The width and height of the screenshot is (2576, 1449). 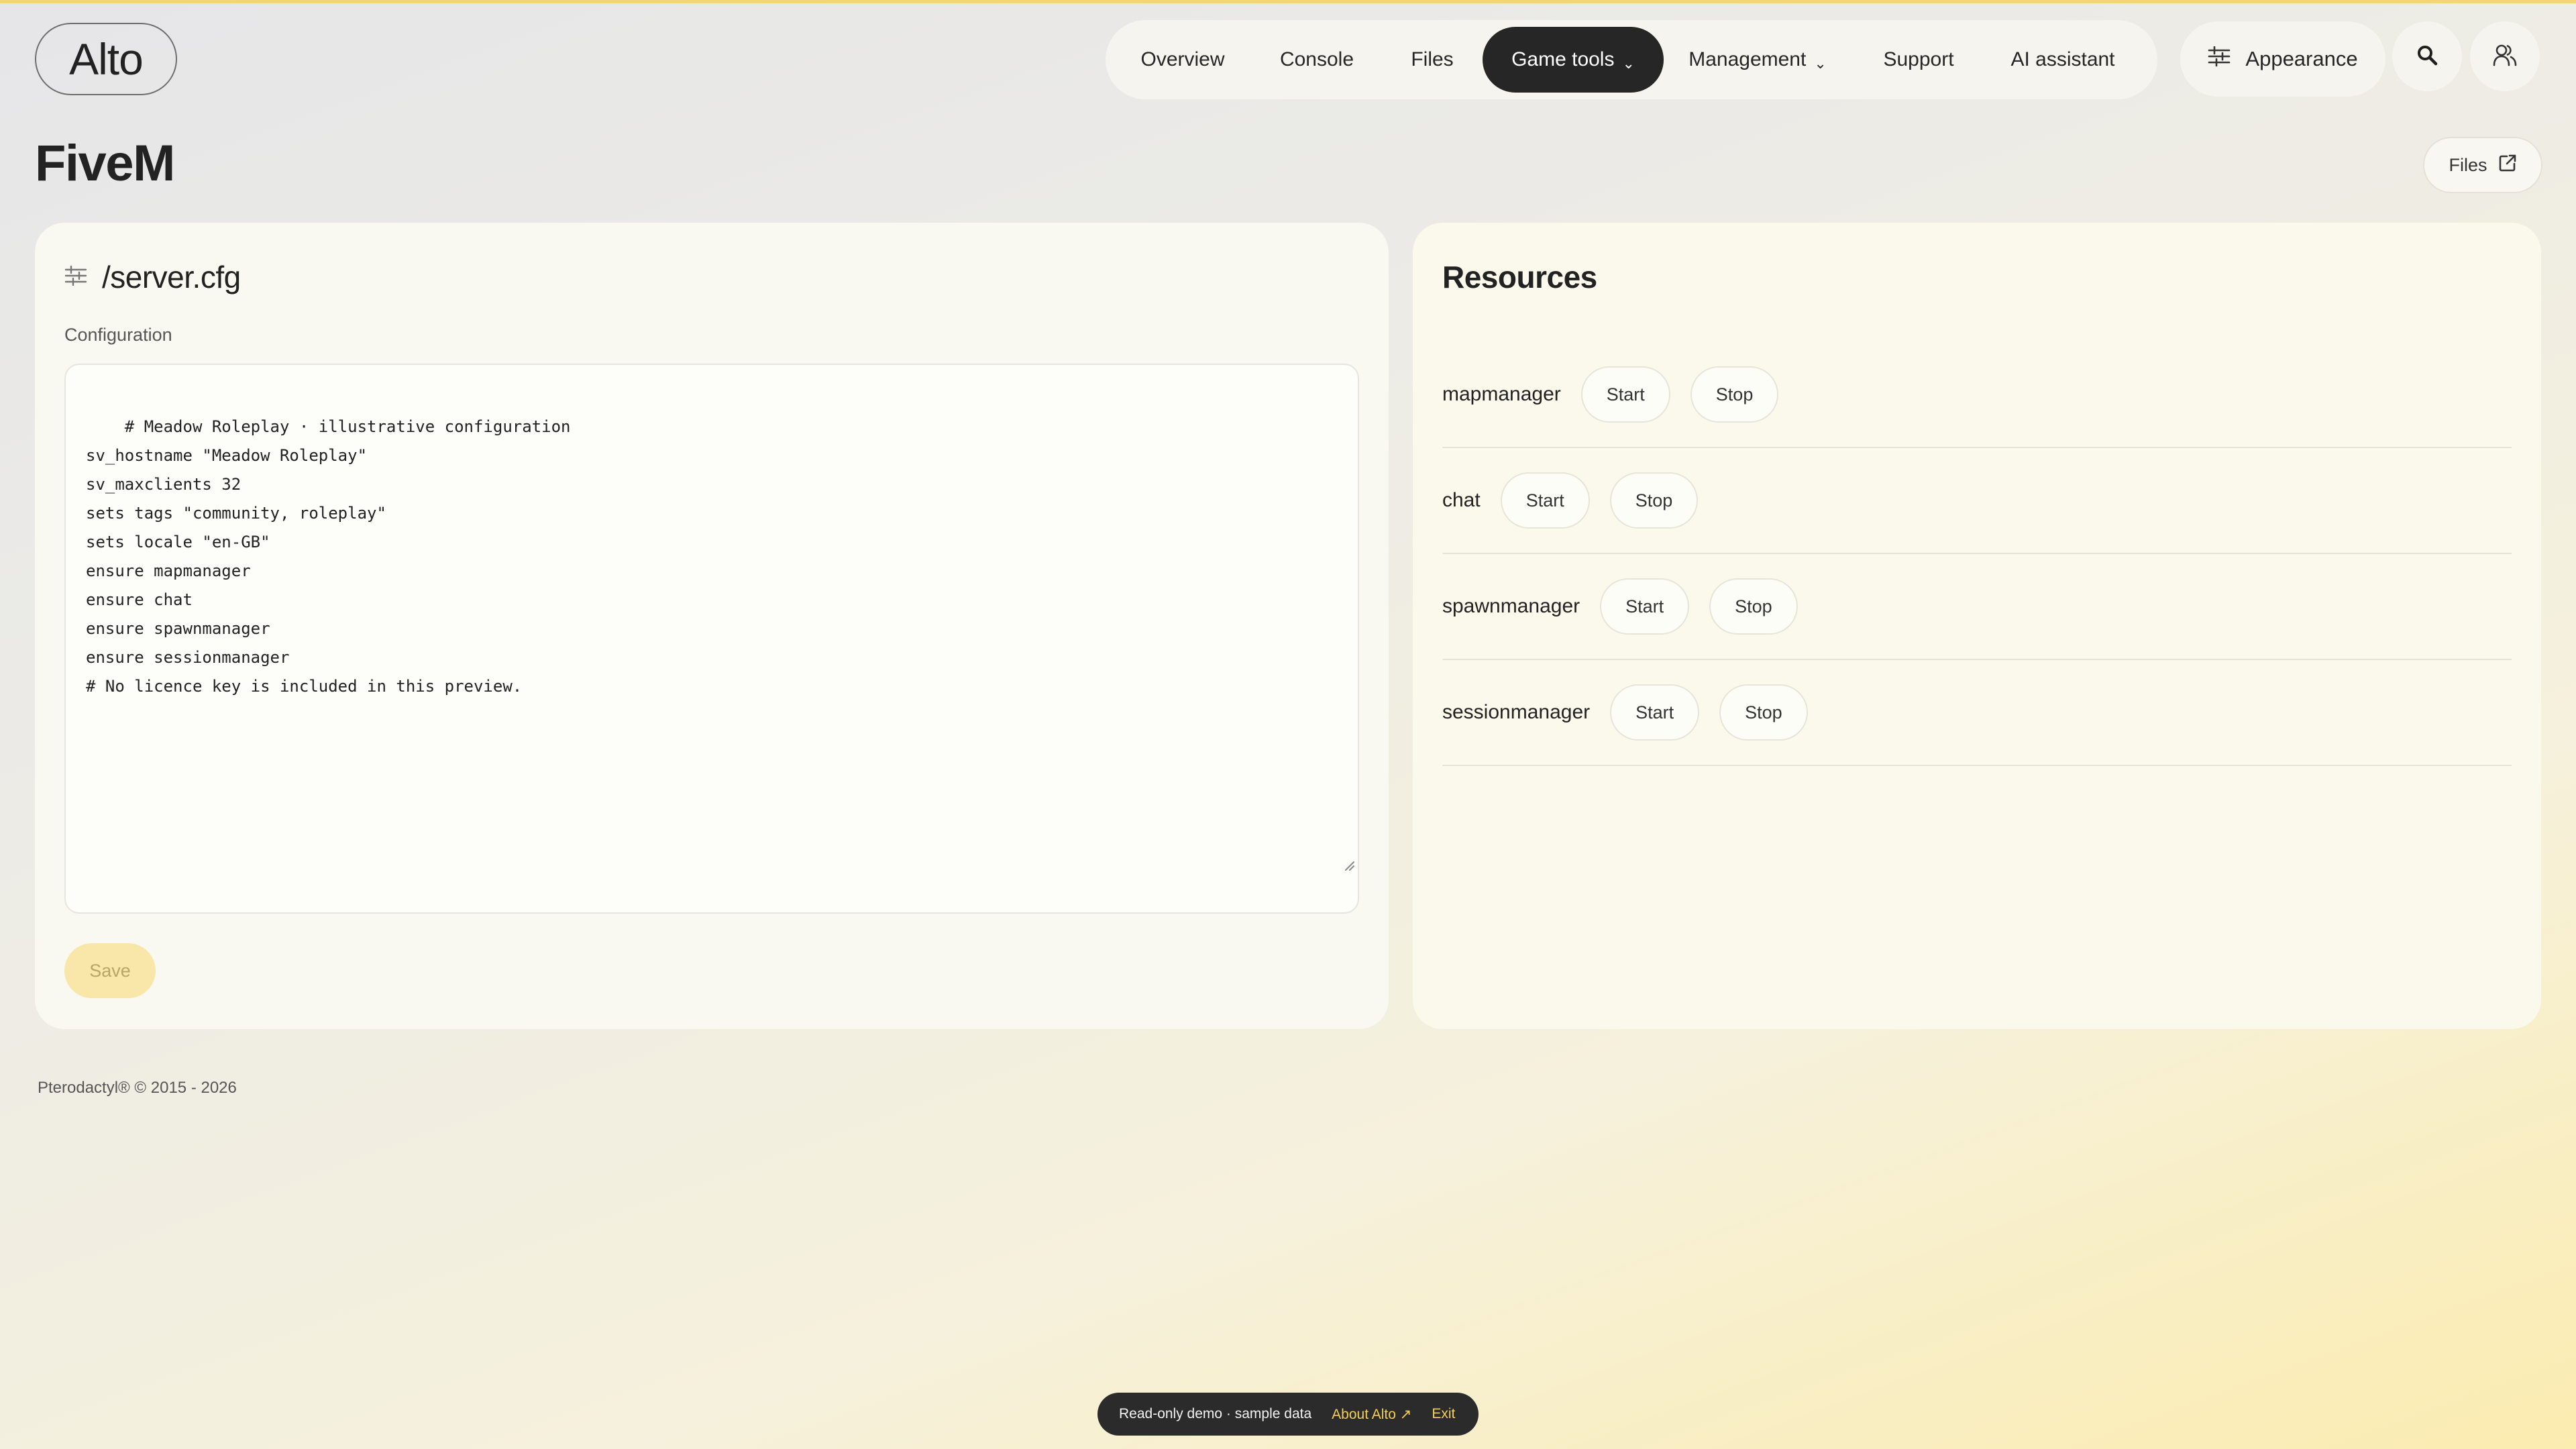 I want to click on about-link: About Alto ↗, so click(x=1371, y=1414).